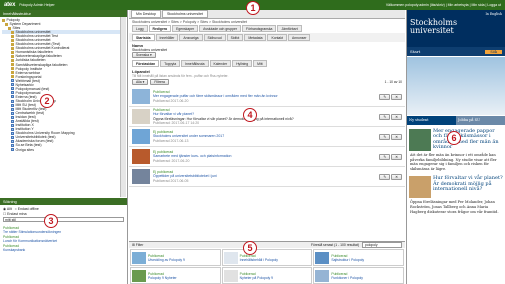 The width and height of the screenshot is (505, 284). I want to click on marker-6: 6, so click(454, 138).